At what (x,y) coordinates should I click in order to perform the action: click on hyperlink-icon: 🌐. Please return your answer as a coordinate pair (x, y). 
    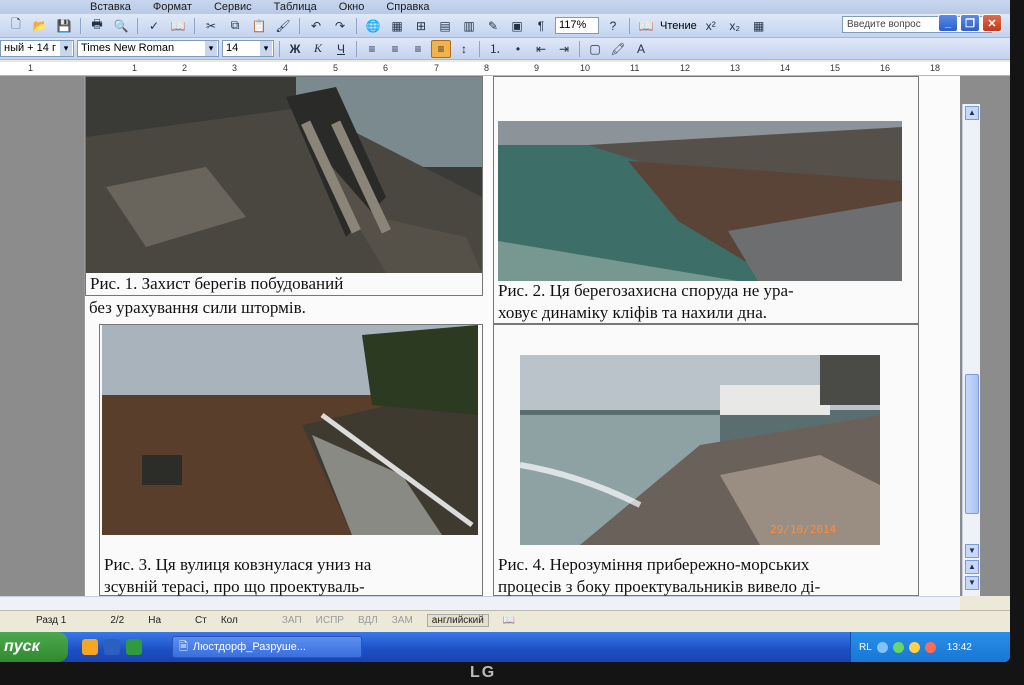
    Looking at the image, I should click on (373, 26).